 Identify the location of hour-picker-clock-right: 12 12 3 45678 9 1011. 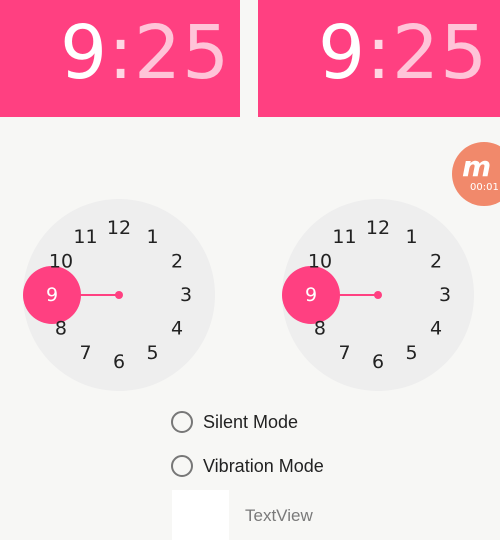
(378, 295).